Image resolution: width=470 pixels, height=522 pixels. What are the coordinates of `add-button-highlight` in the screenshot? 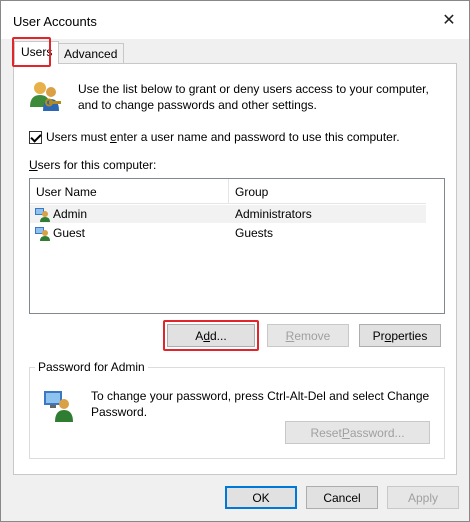 It's located at (211, 335).